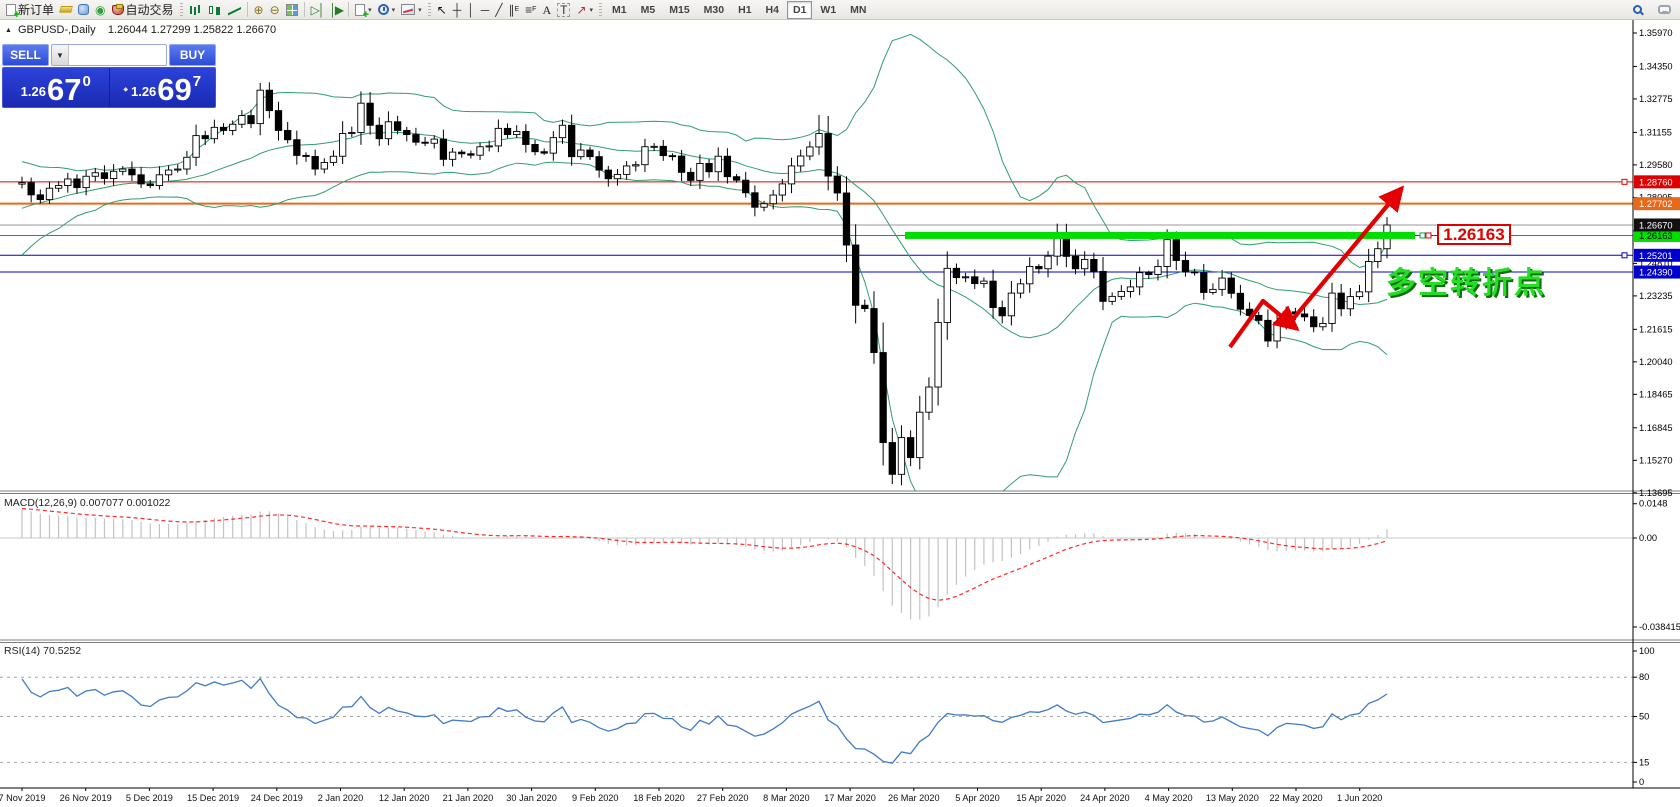 The height and width of the screenshot is (807, 1680). Describe the element at coordinates (471, 10) in the screenshot. I see `vertical-line-button: │` at that location.